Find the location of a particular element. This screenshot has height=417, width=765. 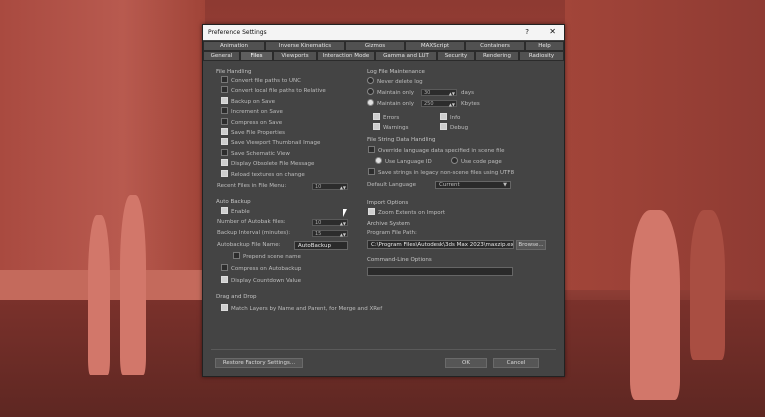

interval-spinner: 15 ▲▼ is located at coordinates (330, 233).